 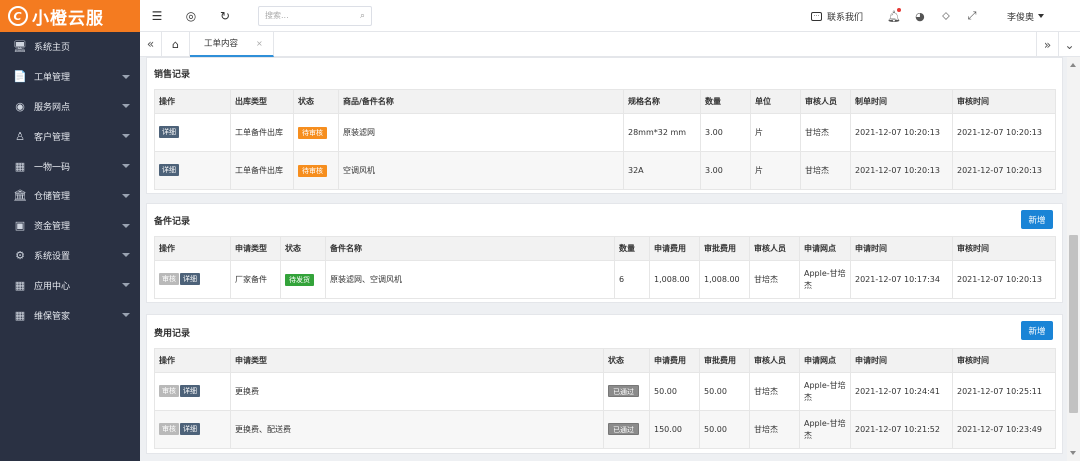 What do you see at coordinates (725, 101) in the screenshot?
I see `column-header: 数量` at bounding box center [725, 101].